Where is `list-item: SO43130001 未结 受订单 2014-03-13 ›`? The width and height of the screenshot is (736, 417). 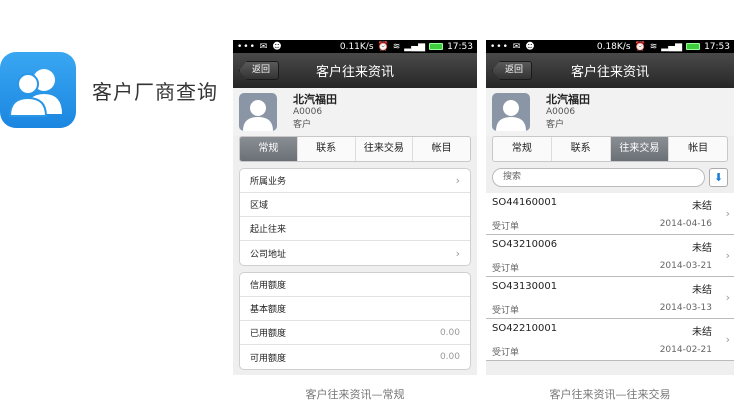 list-item: SO43130001 未结 受订单 2014-03-13 › is located at coordinates (610, 298).